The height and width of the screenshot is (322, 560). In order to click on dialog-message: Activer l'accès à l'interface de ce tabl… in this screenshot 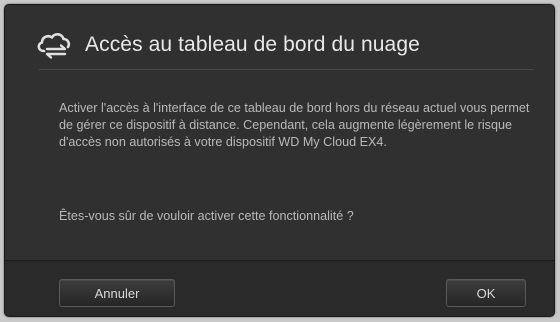, I will do `click(294, 125)`.